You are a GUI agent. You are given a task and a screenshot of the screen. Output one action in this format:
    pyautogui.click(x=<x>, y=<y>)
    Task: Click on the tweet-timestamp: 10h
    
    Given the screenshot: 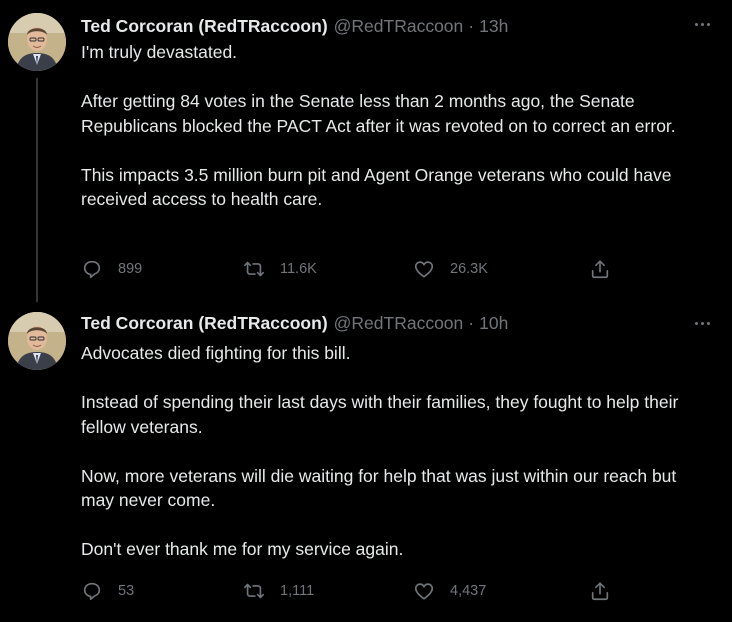 What is the action you would take?
    pyautogui.click(x=493, y=323)
    